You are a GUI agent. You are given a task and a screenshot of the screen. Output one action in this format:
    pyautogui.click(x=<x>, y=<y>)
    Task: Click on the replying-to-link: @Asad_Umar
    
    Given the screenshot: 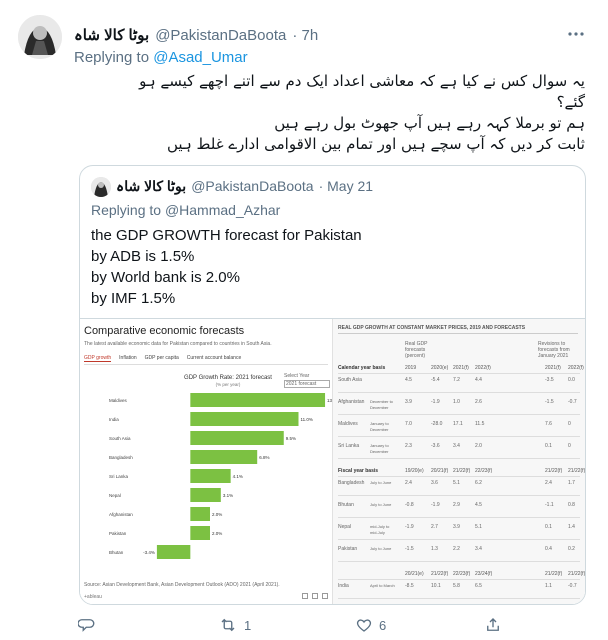 What is the action you would take?
    pyautogui.click(x=200, y=57)
    